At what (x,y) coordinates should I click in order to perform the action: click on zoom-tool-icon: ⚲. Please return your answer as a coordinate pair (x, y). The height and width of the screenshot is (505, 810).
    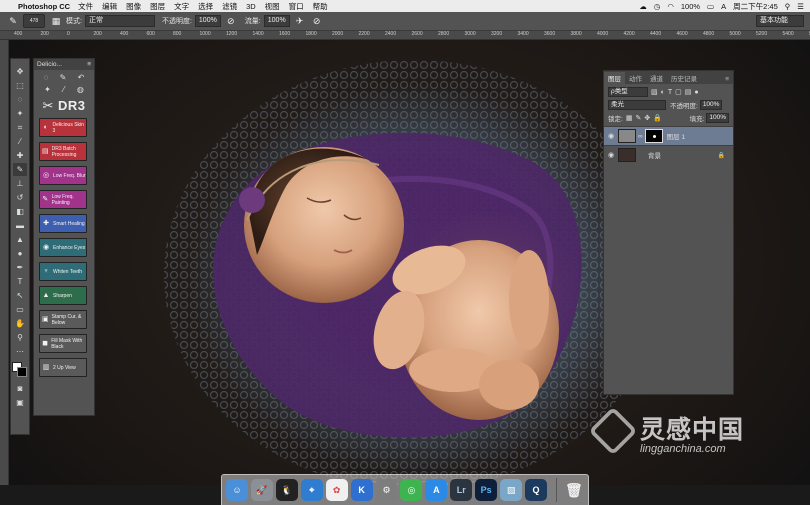
    Looking at the image, I should click on (20, 337).